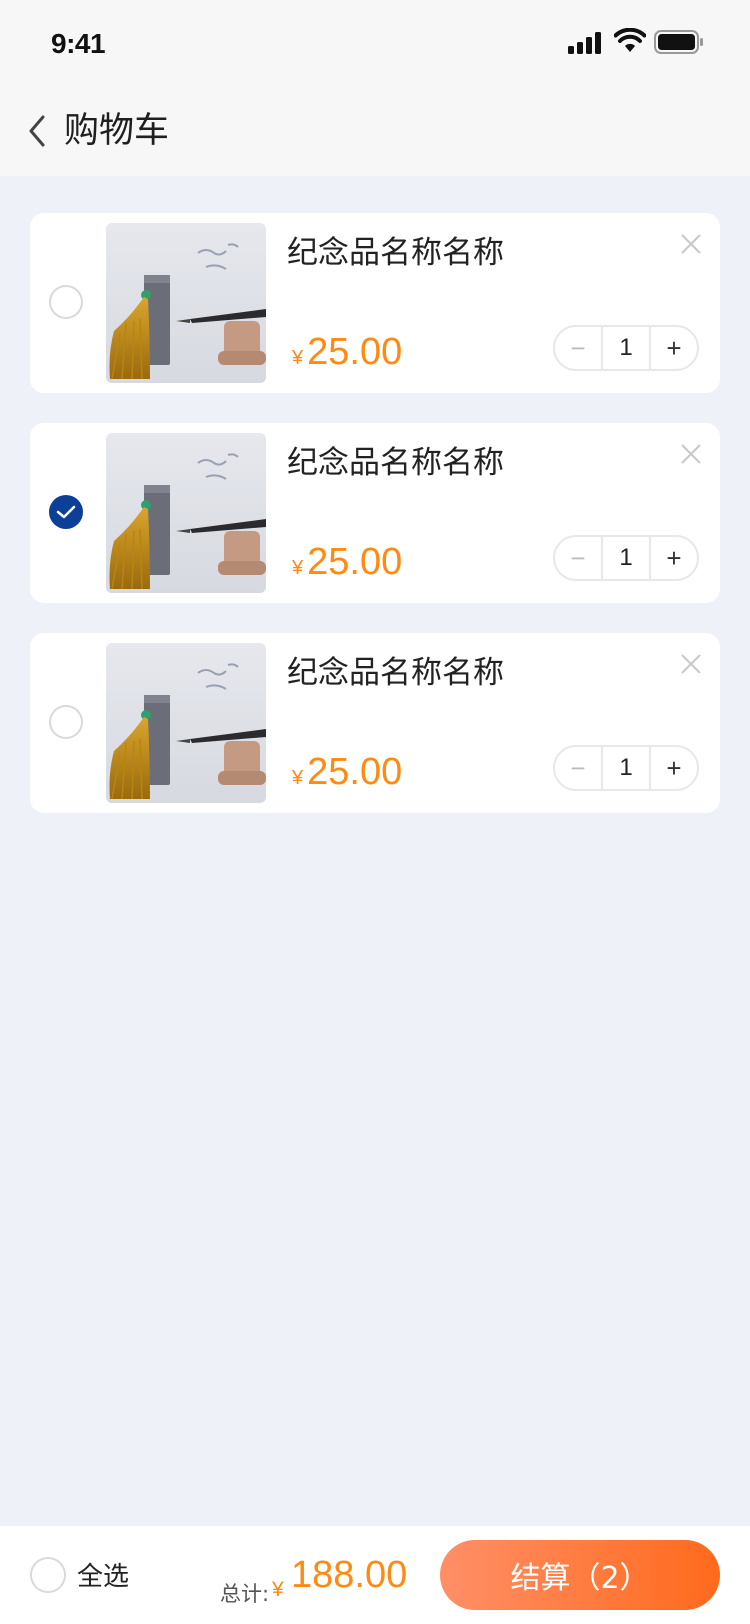 The height and width of the screenshot is (1624, 750). What do you see at coordinates (37, 131) in the screenshot?
I see `chevron-left-icon` at bounding box center [37, 131].